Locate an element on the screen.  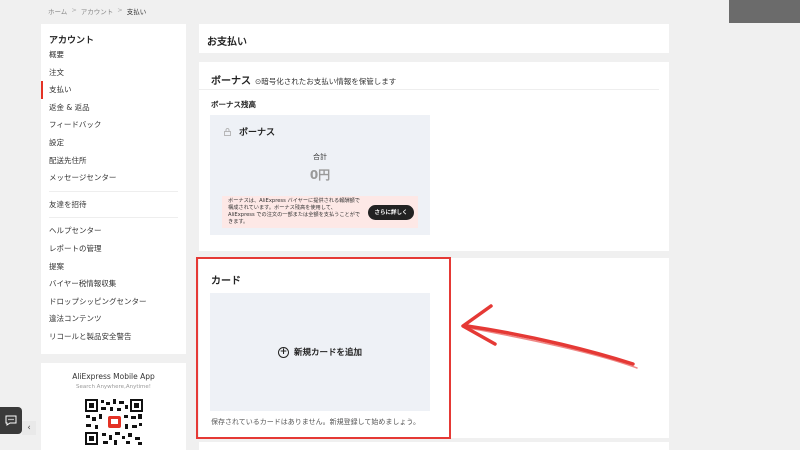
chat-button is located at coordinates (11, 420).